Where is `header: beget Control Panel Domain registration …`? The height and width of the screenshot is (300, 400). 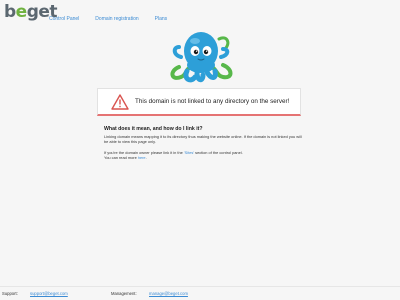 header: beget Control Panel Domain registration … is located at coordinates (200, 13).